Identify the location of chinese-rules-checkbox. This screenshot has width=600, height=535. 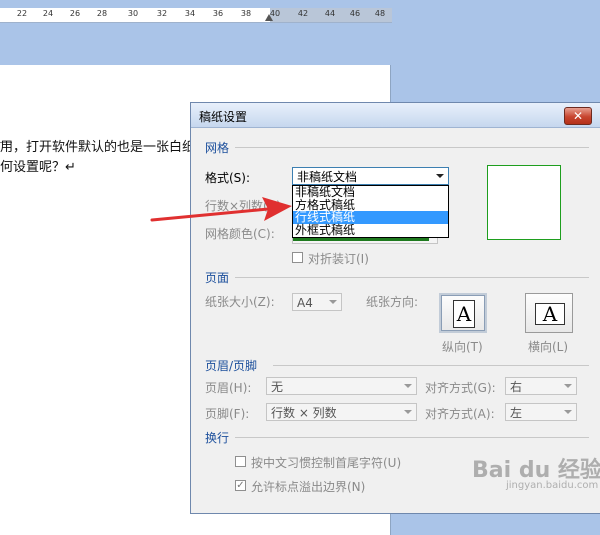
(240, 461).